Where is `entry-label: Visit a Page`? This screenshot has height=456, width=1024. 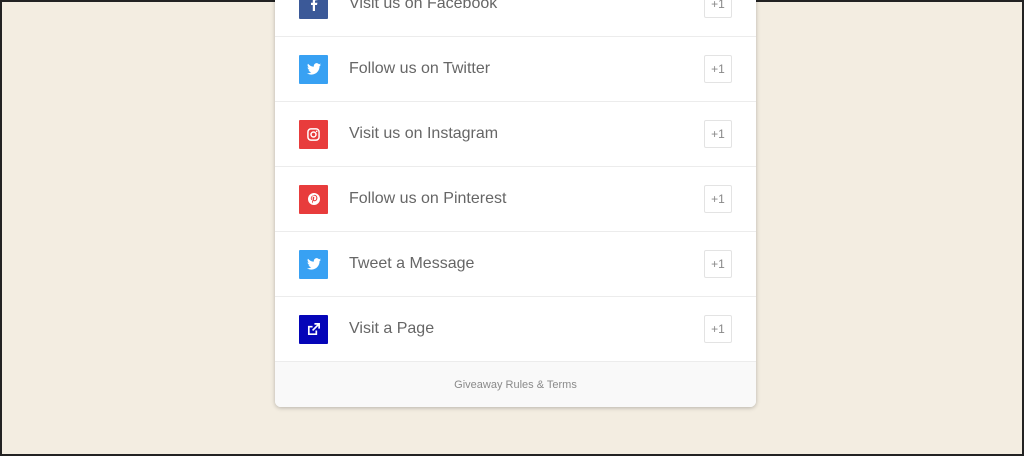
entry-label: Visit a Page is located at coordinates (392, 328).